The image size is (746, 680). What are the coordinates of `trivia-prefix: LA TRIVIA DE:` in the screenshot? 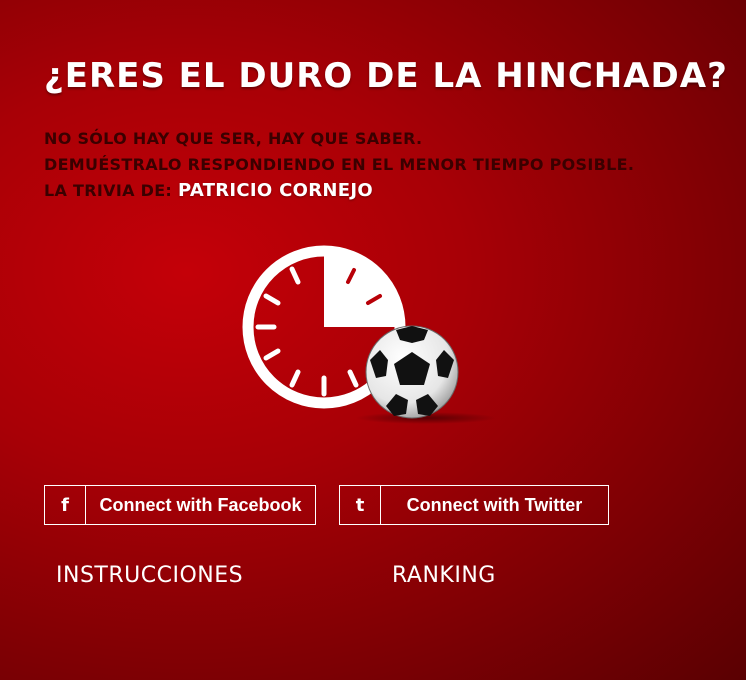 It's located at (111, 190).